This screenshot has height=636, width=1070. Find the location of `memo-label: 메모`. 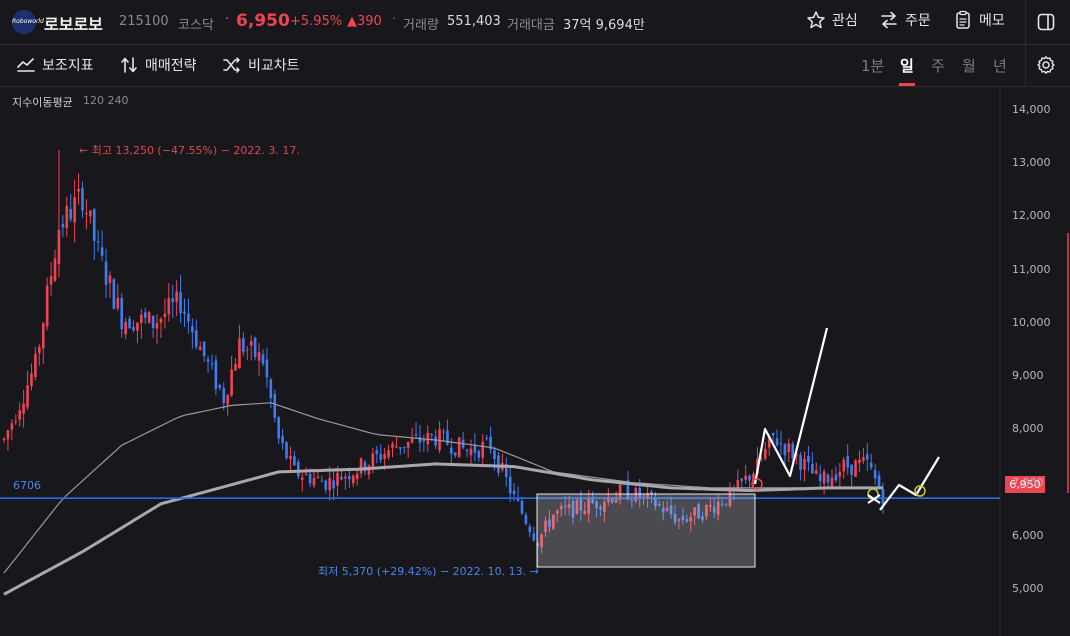

memo-label: 메모 is located at coordinates (992, 21).